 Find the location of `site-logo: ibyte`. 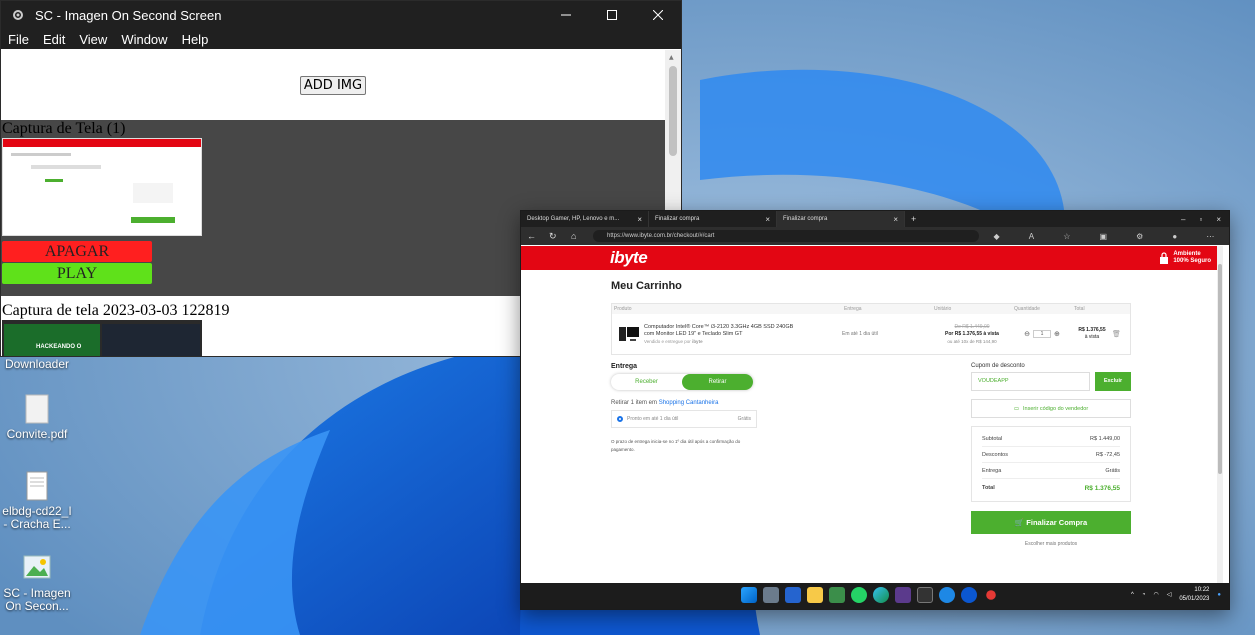

site-logo: ibyte is located at coordinates (629, 258).